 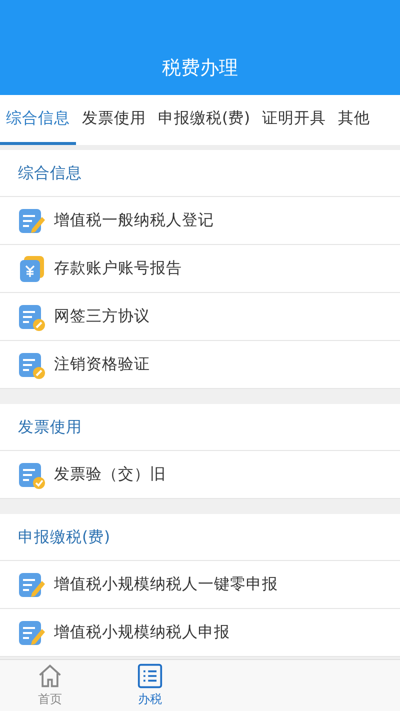 I want to click on service-label: 注销资格验证, so click(x=102, y=364).